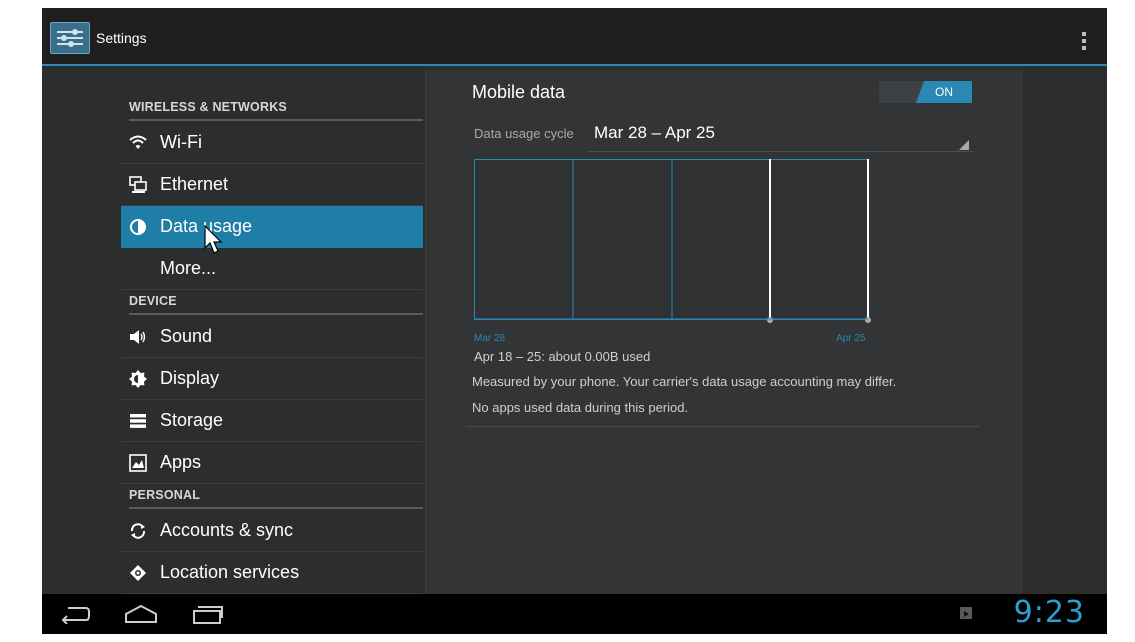 This screenshot has width=1135, height=642. What do you see at coordinates (276, 304) in the screenshot?
I see `header-device: DEVICE` at bounding box center [276, 304].